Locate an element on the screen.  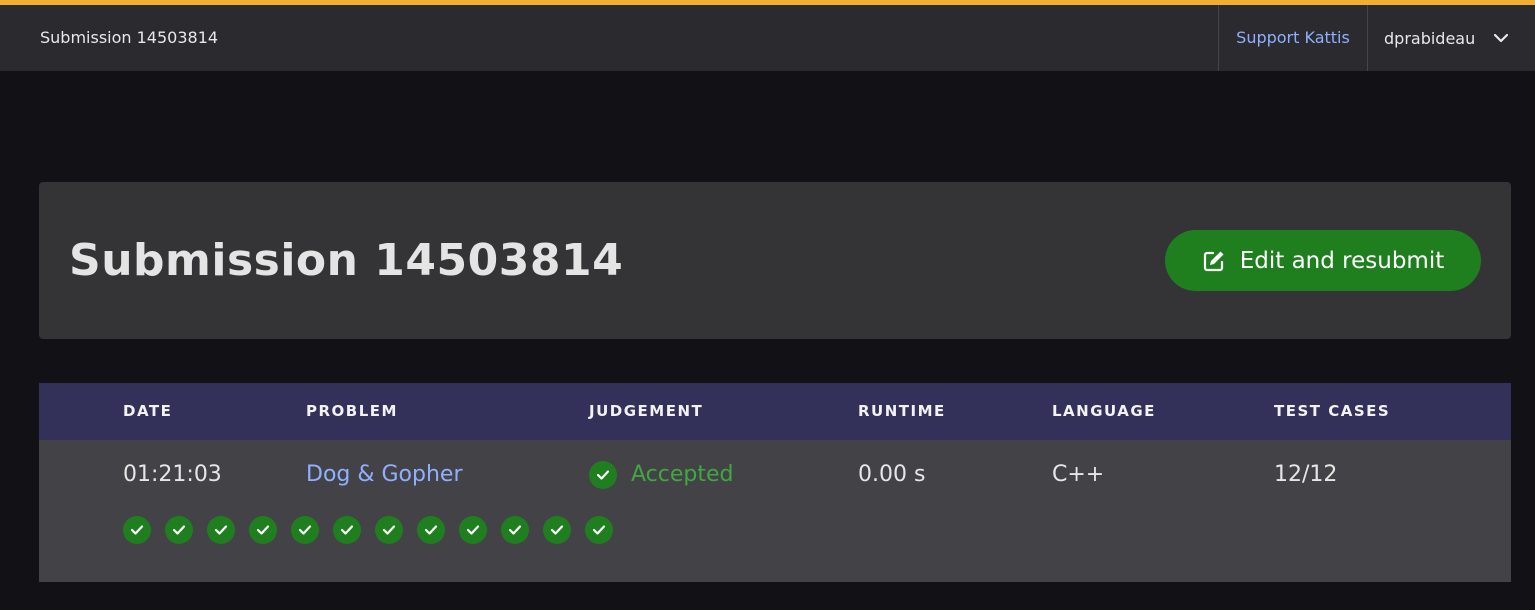
username: dprabideau is located at coordinates (1430, 38).